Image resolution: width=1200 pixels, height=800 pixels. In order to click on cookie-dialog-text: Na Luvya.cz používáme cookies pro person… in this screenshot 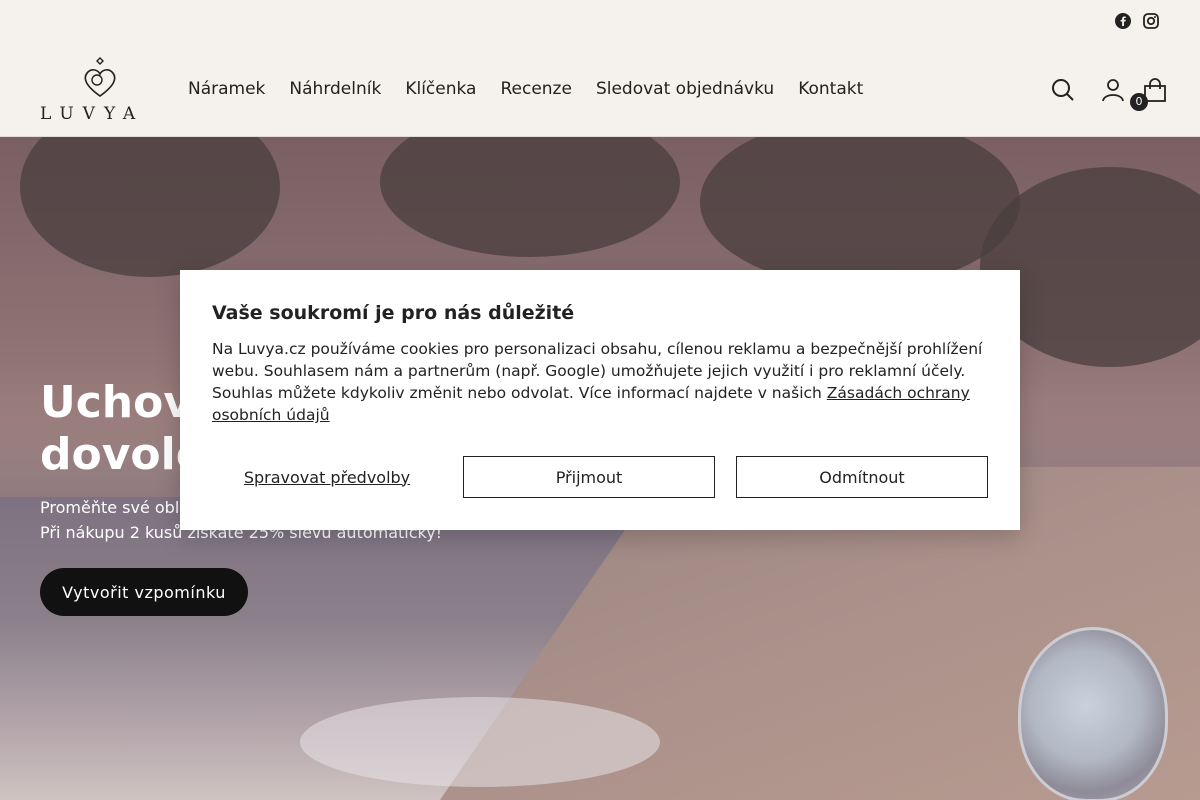, I will do `click(602, 382)`.